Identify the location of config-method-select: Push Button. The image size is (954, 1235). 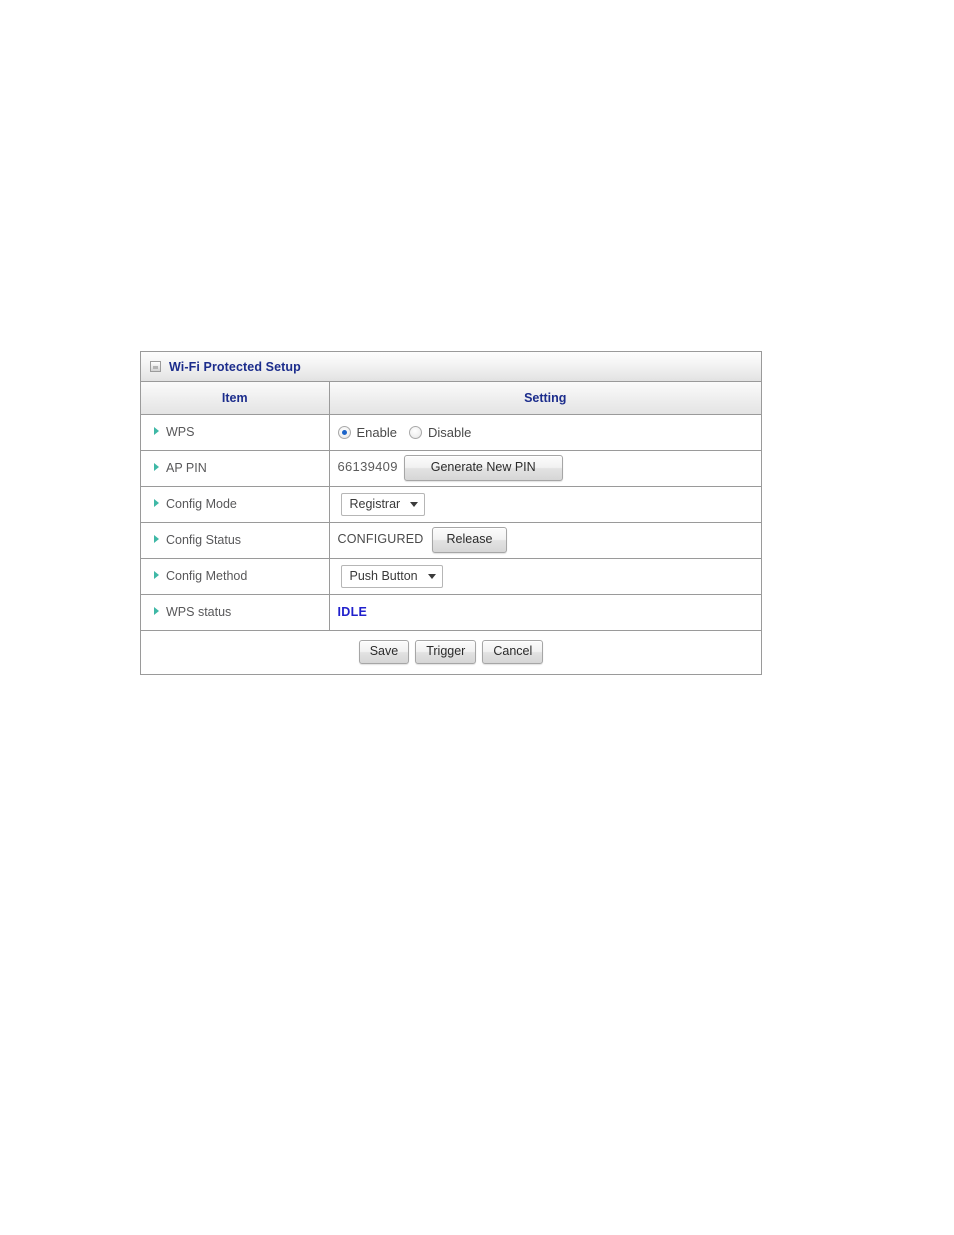
(391, 576).